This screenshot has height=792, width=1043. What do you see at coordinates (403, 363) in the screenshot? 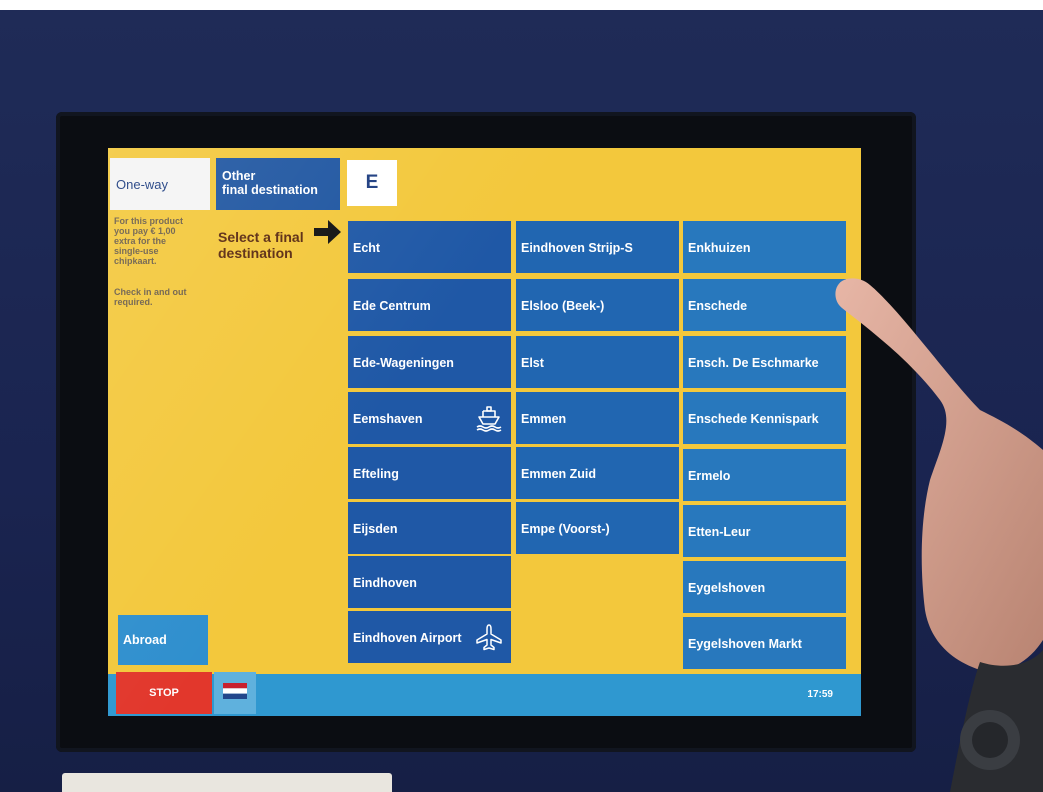
I see `destination-label: Ede-Wageningen` at bounding box center [403, 363].